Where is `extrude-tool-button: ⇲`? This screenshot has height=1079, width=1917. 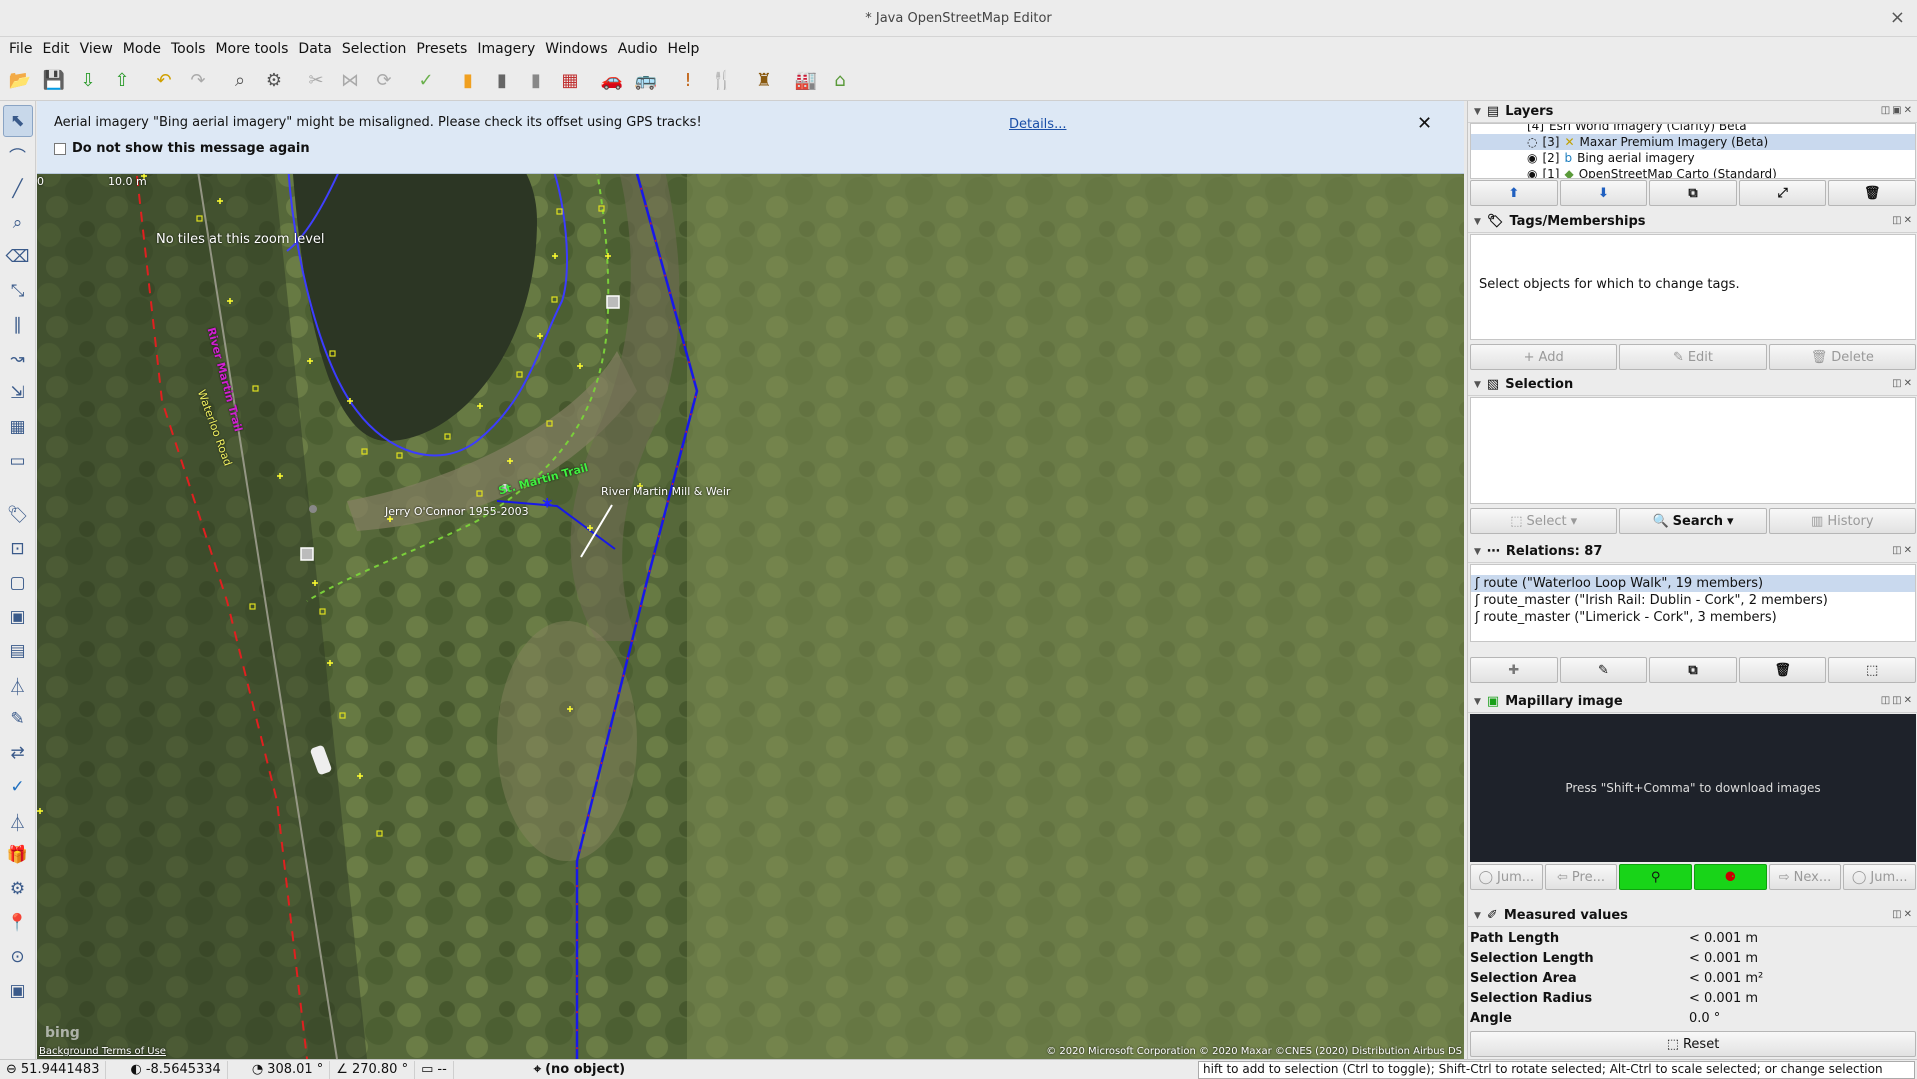
extrude-tool-button: ⇲ is located at coordinates (18, 393).